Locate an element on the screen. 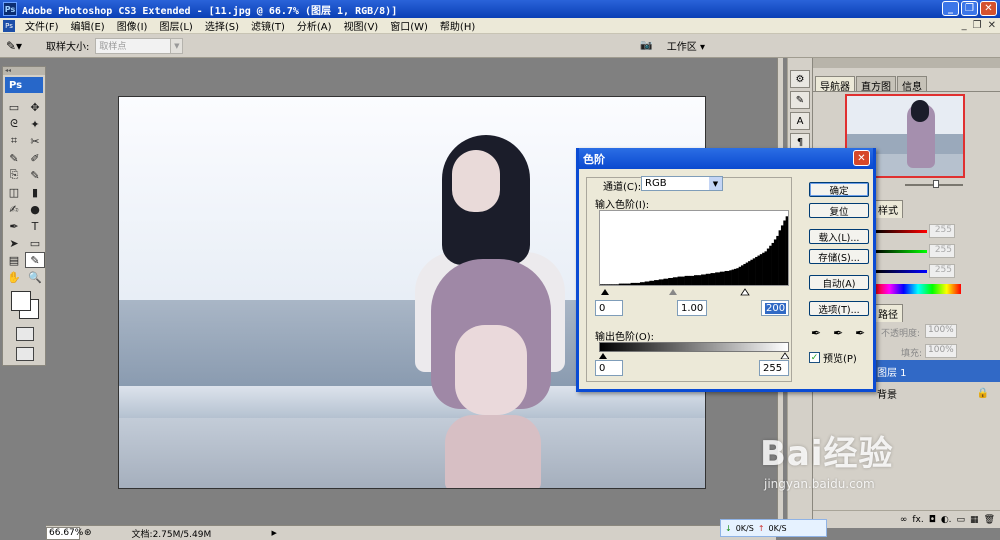 This screenshot has width=1000, height=540. doc-restore-button: ❐ is located at coordinates (977, 25).